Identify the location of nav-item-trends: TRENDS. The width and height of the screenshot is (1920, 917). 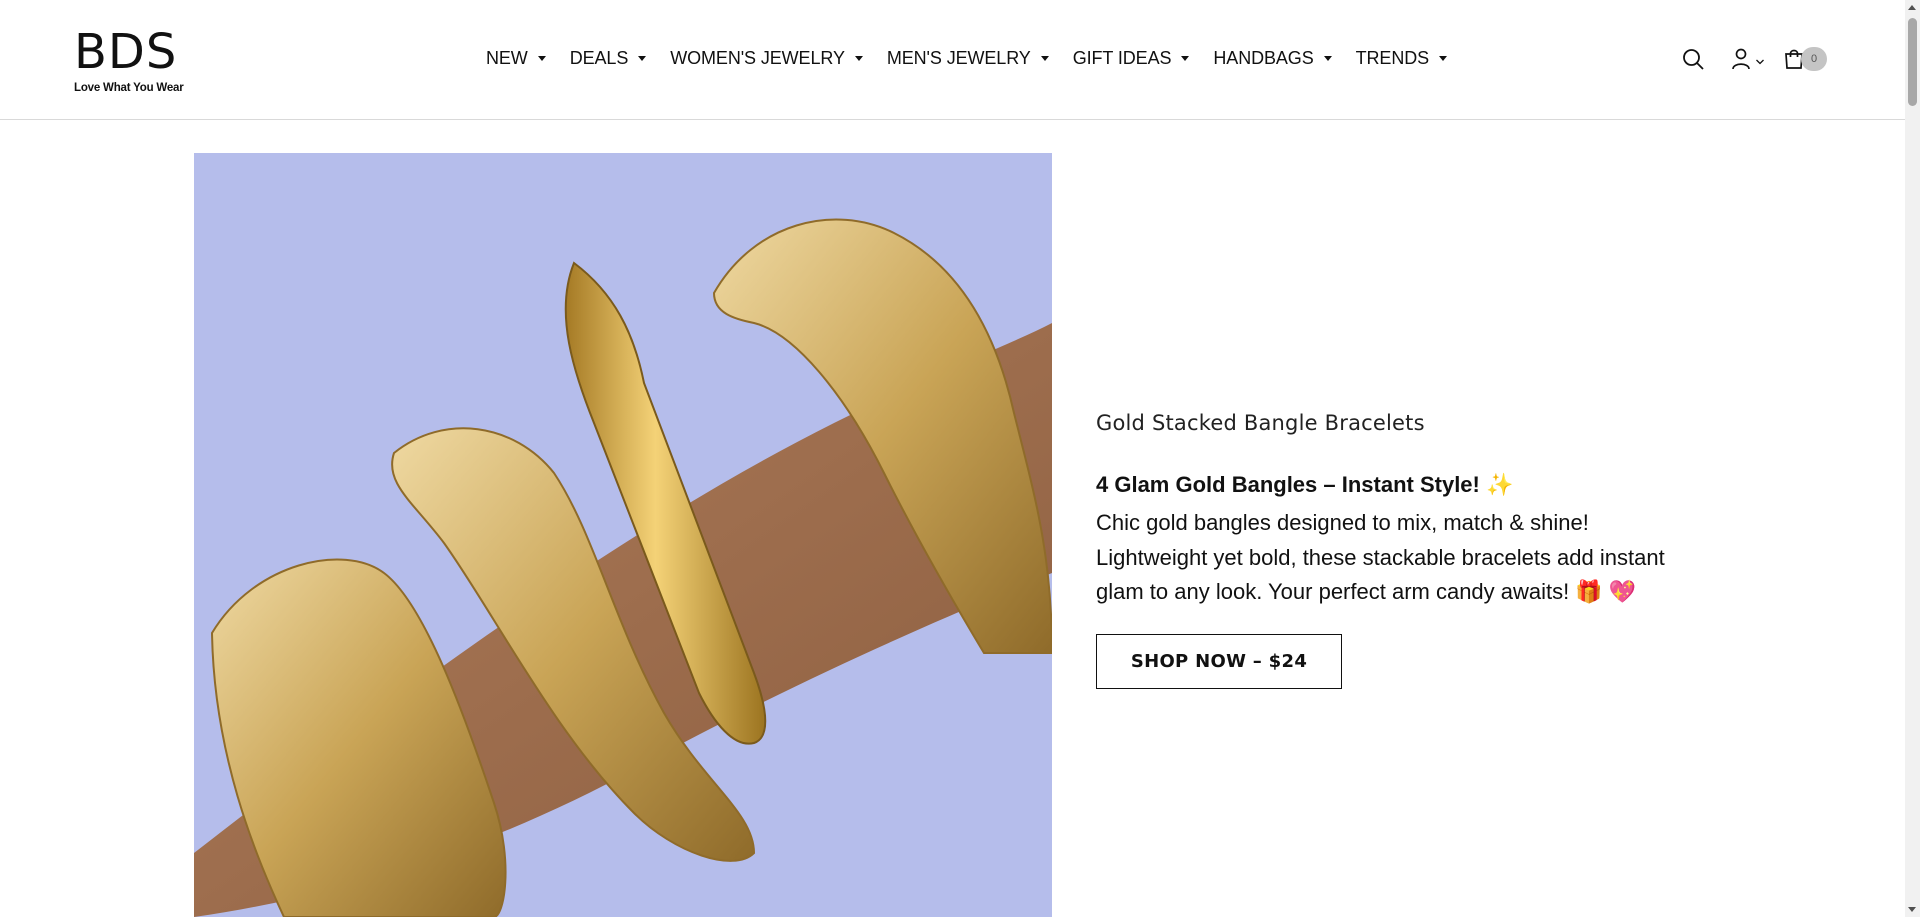
(1401, 58).